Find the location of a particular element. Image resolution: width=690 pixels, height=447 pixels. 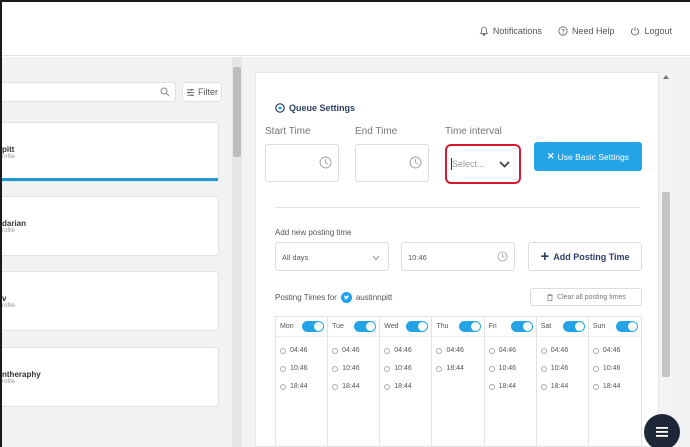

day-column-fri: Fri 04:46 10:46 18:44 is located at coordinates (510, 381).